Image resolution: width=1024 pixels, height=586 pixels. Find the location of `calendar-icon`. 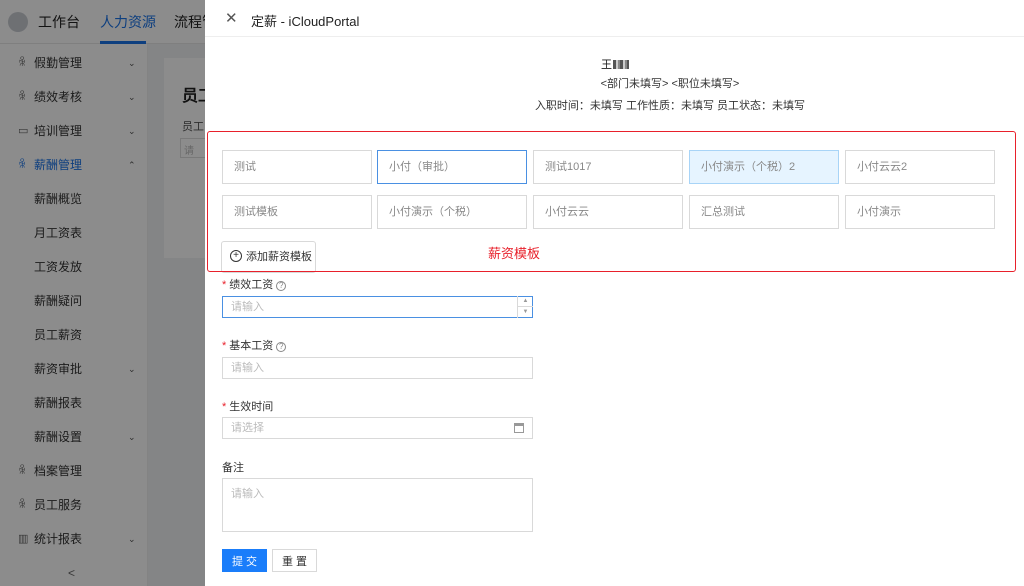

calendar-icon is located at coordinates (519, 428).